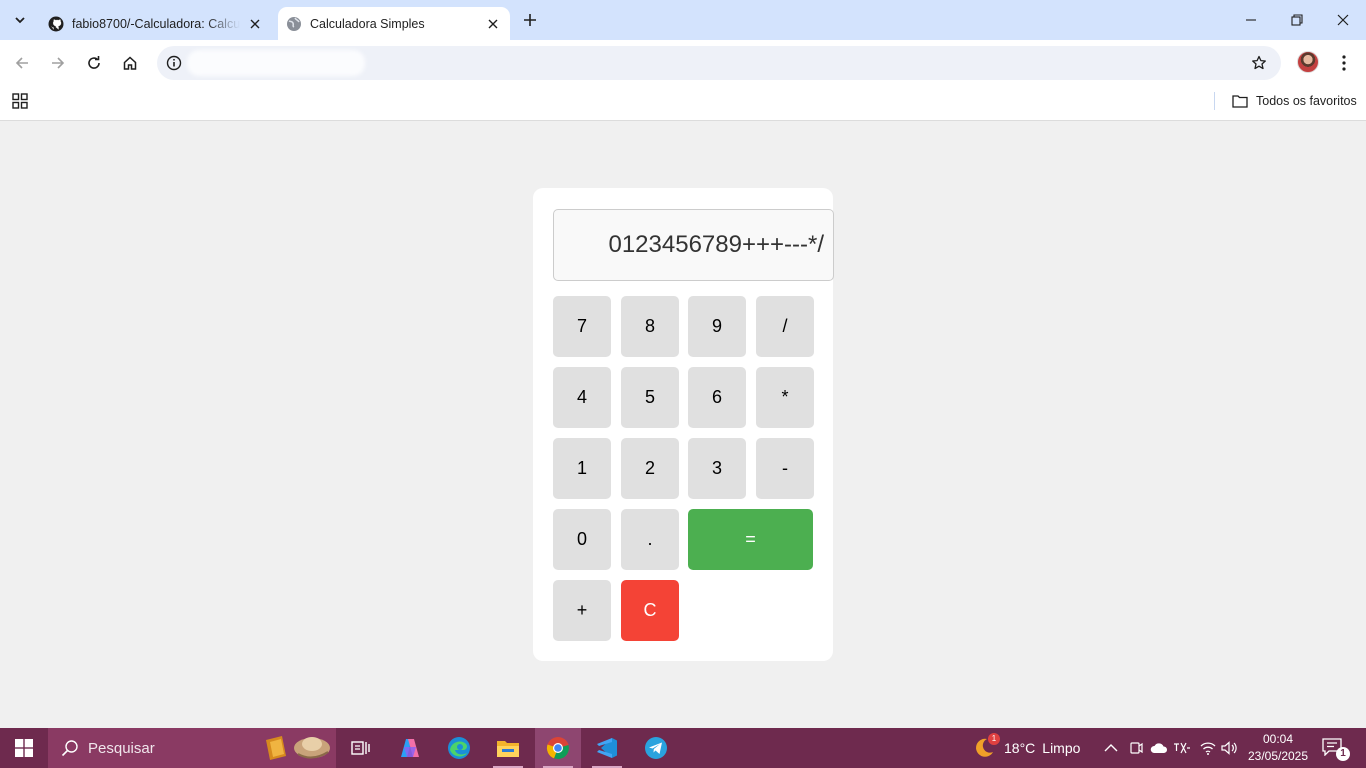  I want to click on telegram-icon, so click(656, 748).